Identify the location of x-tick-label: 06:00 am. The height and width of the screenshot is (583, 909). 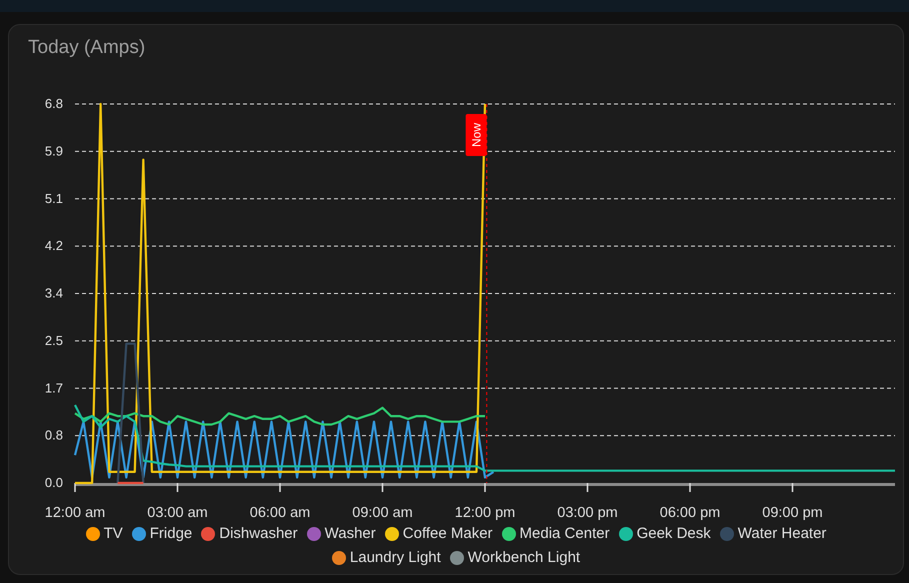
(280, 513).